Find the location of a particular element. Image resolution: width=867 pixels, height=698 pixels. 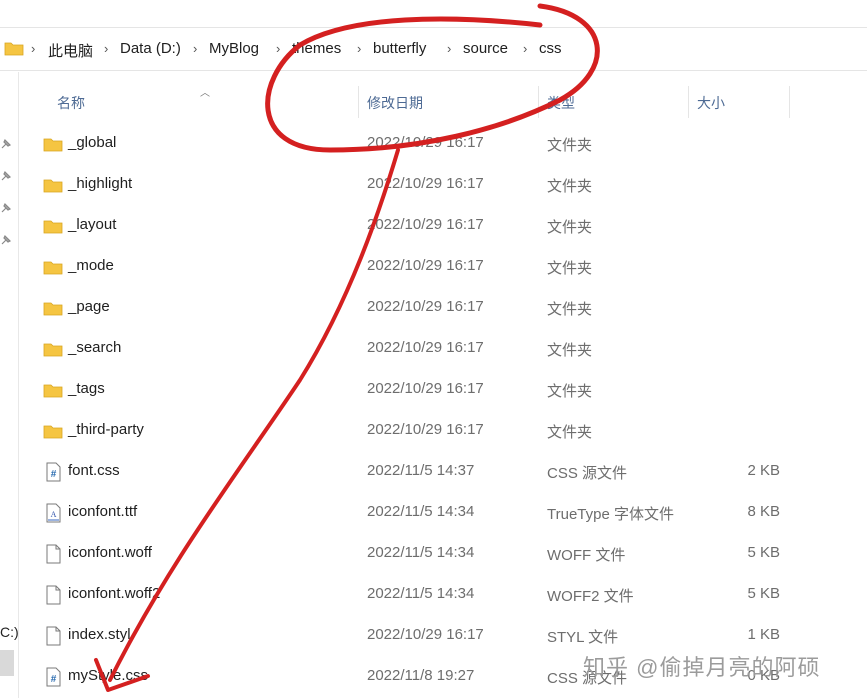

column-name: 名称 is located at coordinates (71, 103).